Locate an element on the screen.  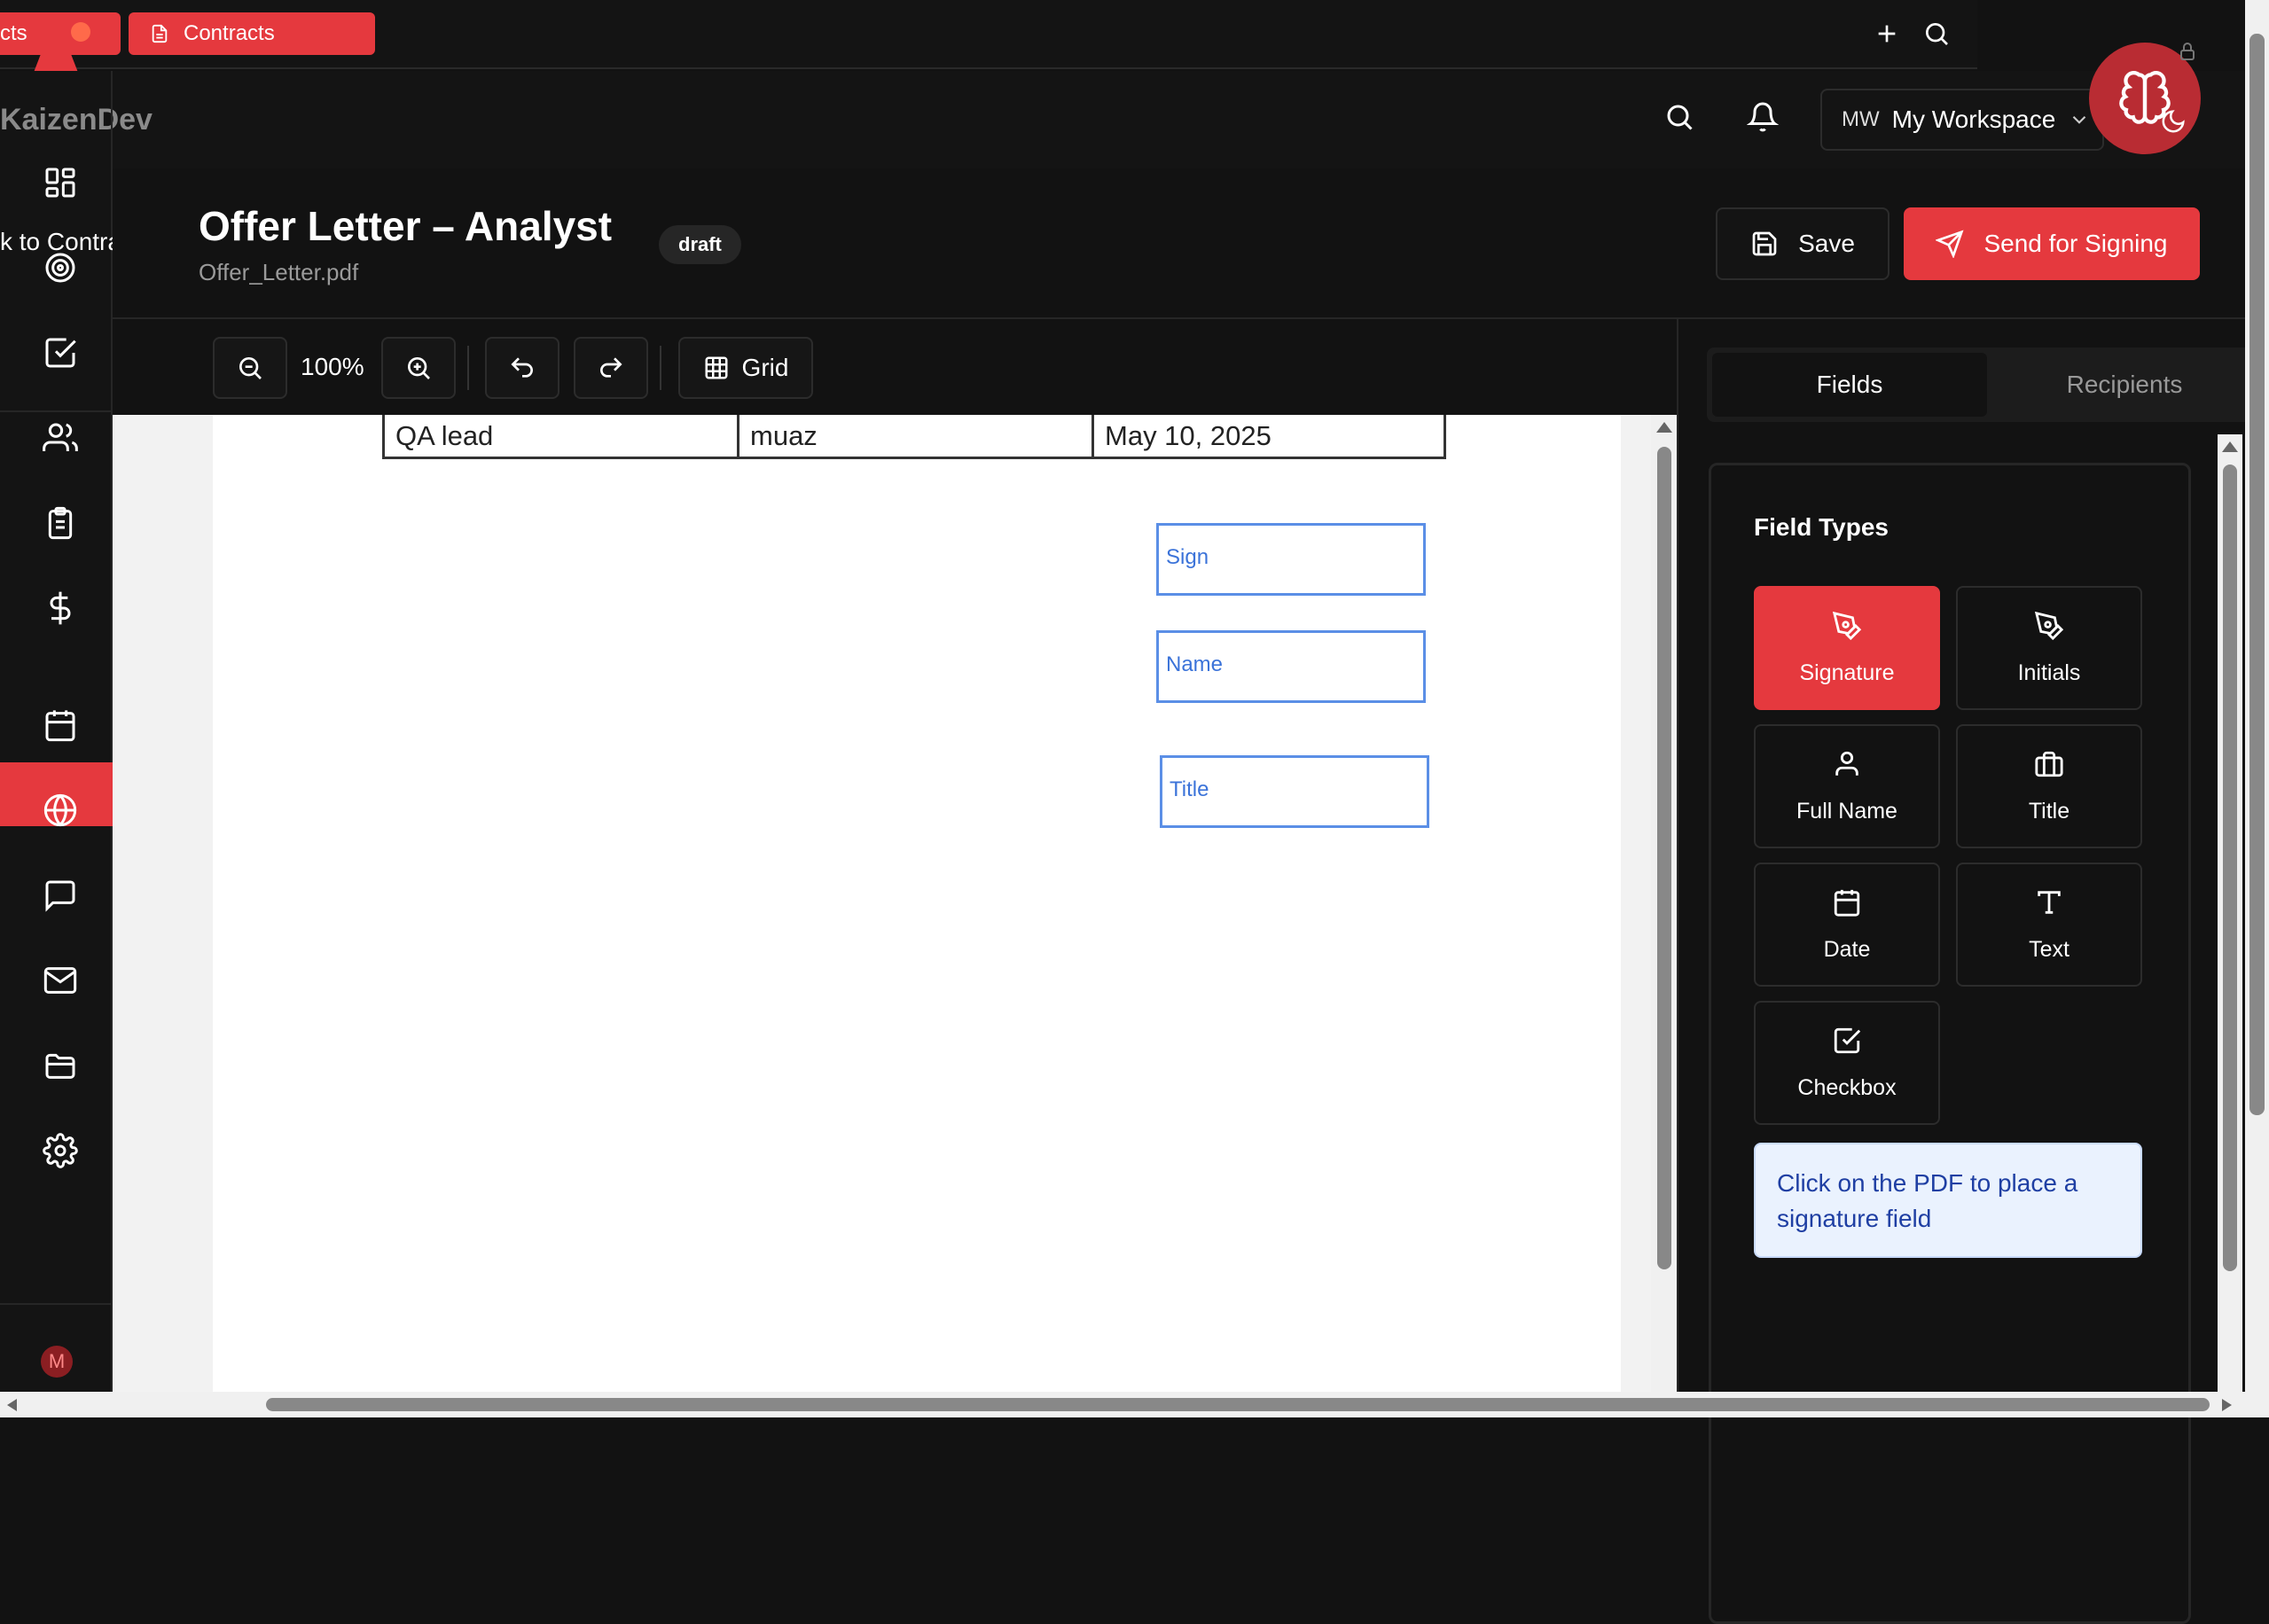
viewer-scrollbar is located at coordinates (1664, 904).